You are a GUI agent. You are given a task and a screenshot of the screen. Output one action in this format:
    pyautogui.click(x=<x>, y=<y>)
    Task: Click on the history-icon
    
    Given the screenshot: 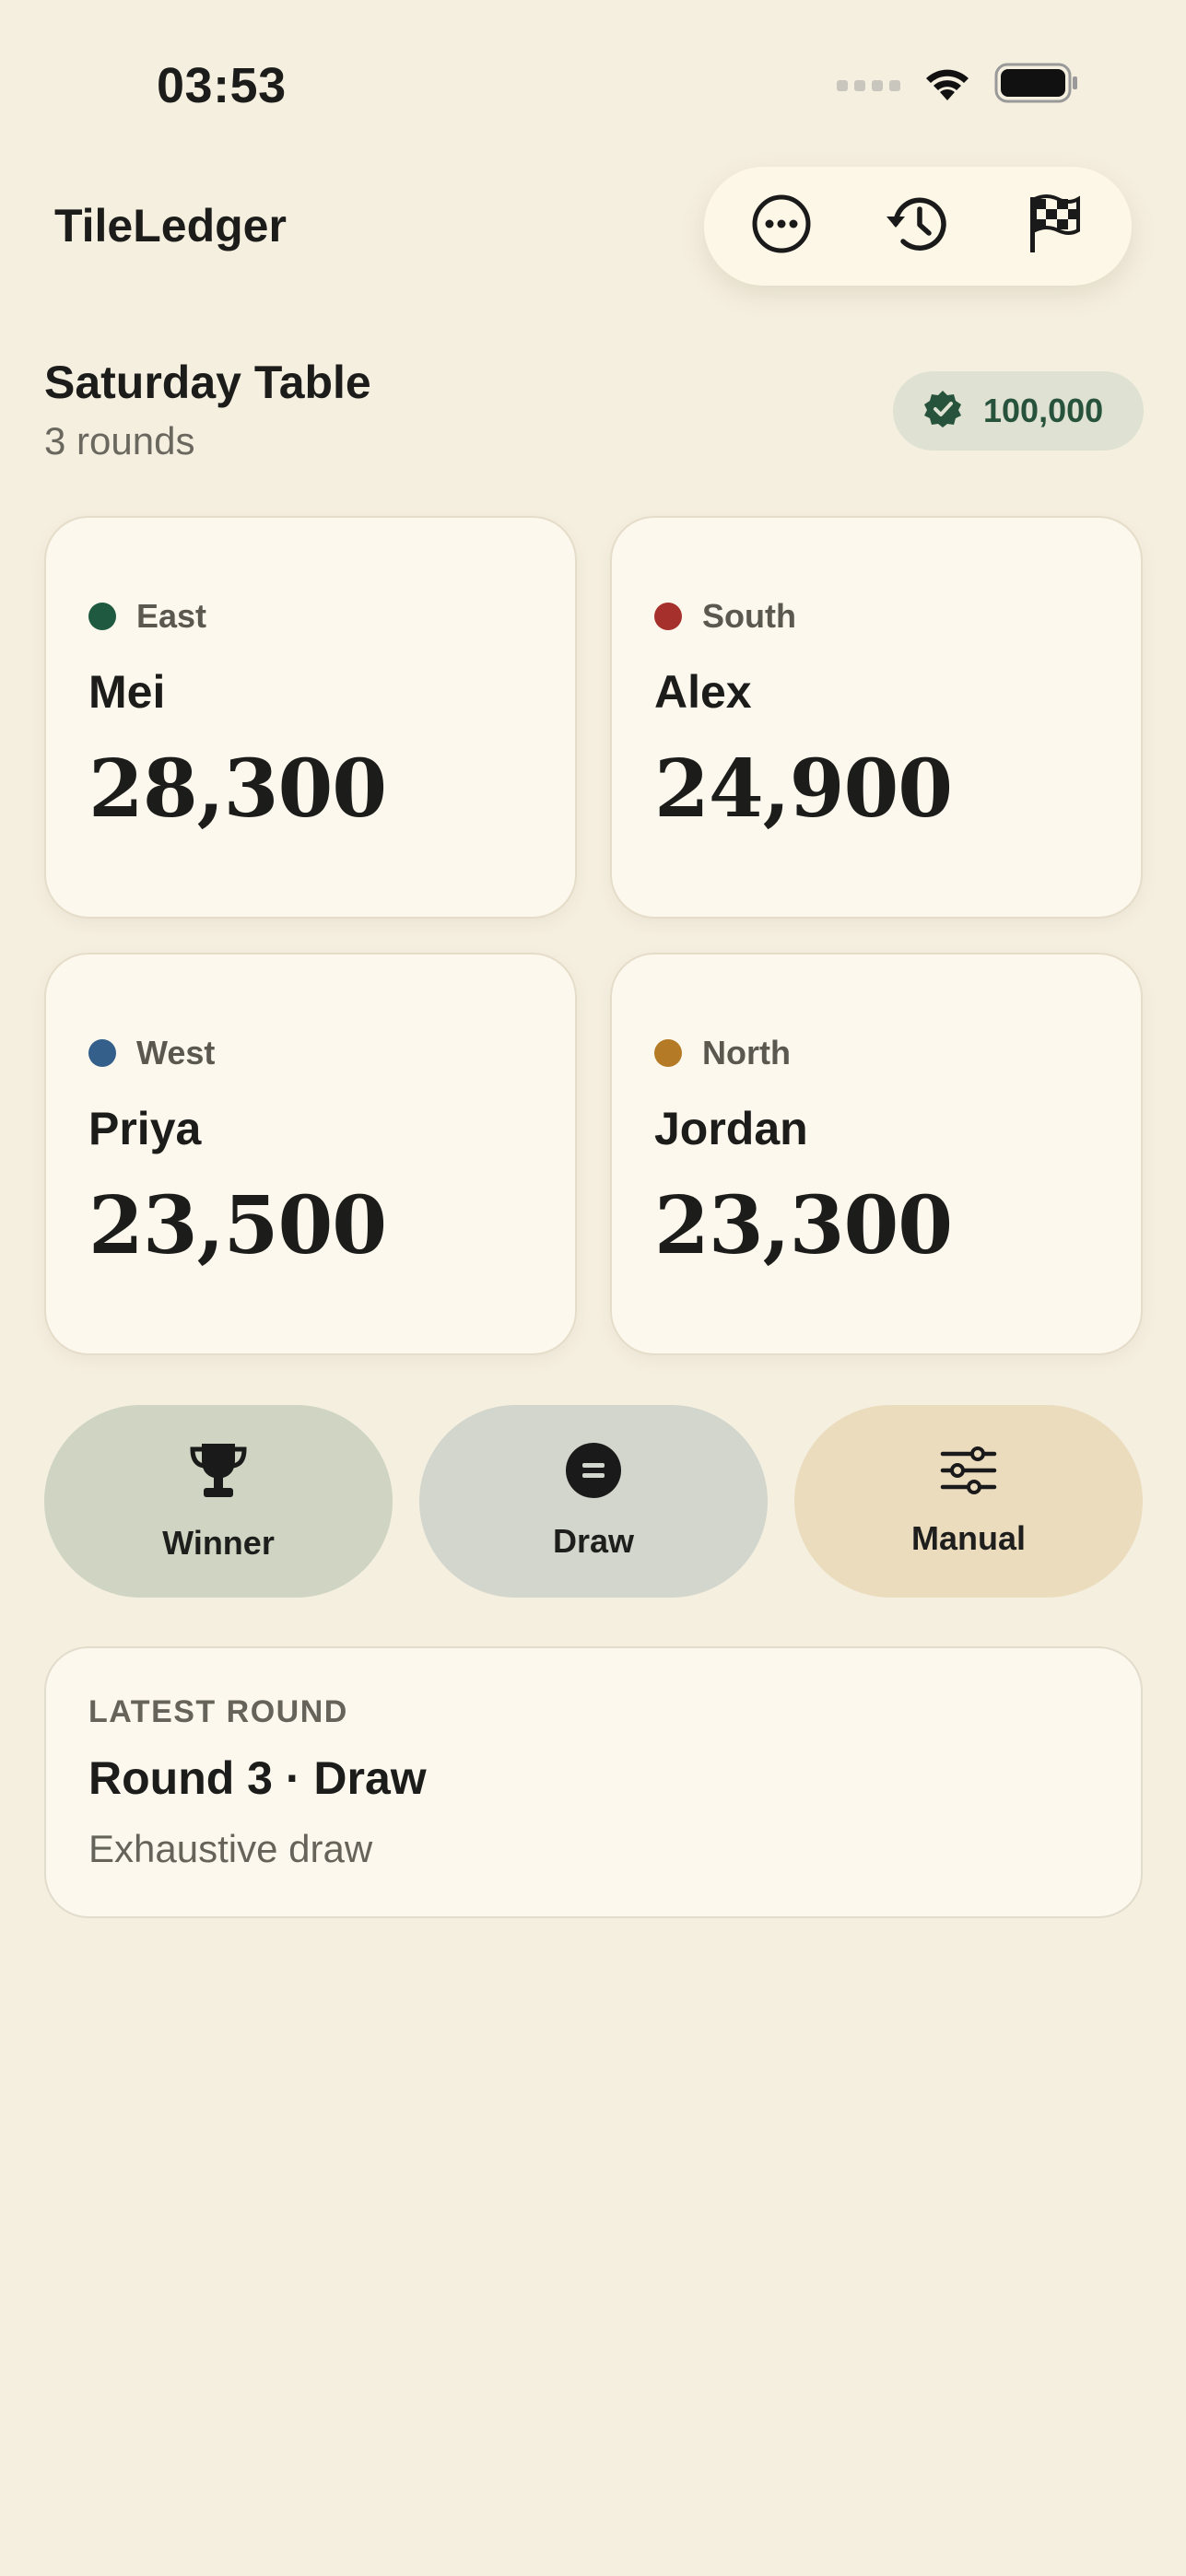 What is the action you would take?
    pyautogui.click(x=918, y=227)
    